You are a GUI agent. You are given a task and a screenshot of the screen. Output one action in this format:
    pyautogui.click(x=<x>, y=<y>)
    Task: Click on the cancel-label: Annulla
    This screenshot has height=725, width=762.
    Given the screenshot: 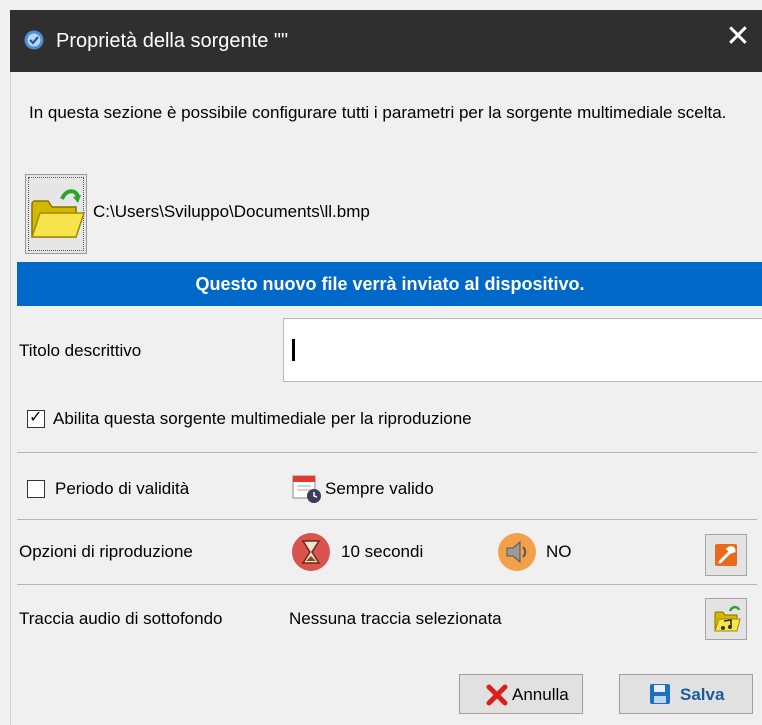 What is the action you would take?
    pyautogui.click(x=540, y=694)
    